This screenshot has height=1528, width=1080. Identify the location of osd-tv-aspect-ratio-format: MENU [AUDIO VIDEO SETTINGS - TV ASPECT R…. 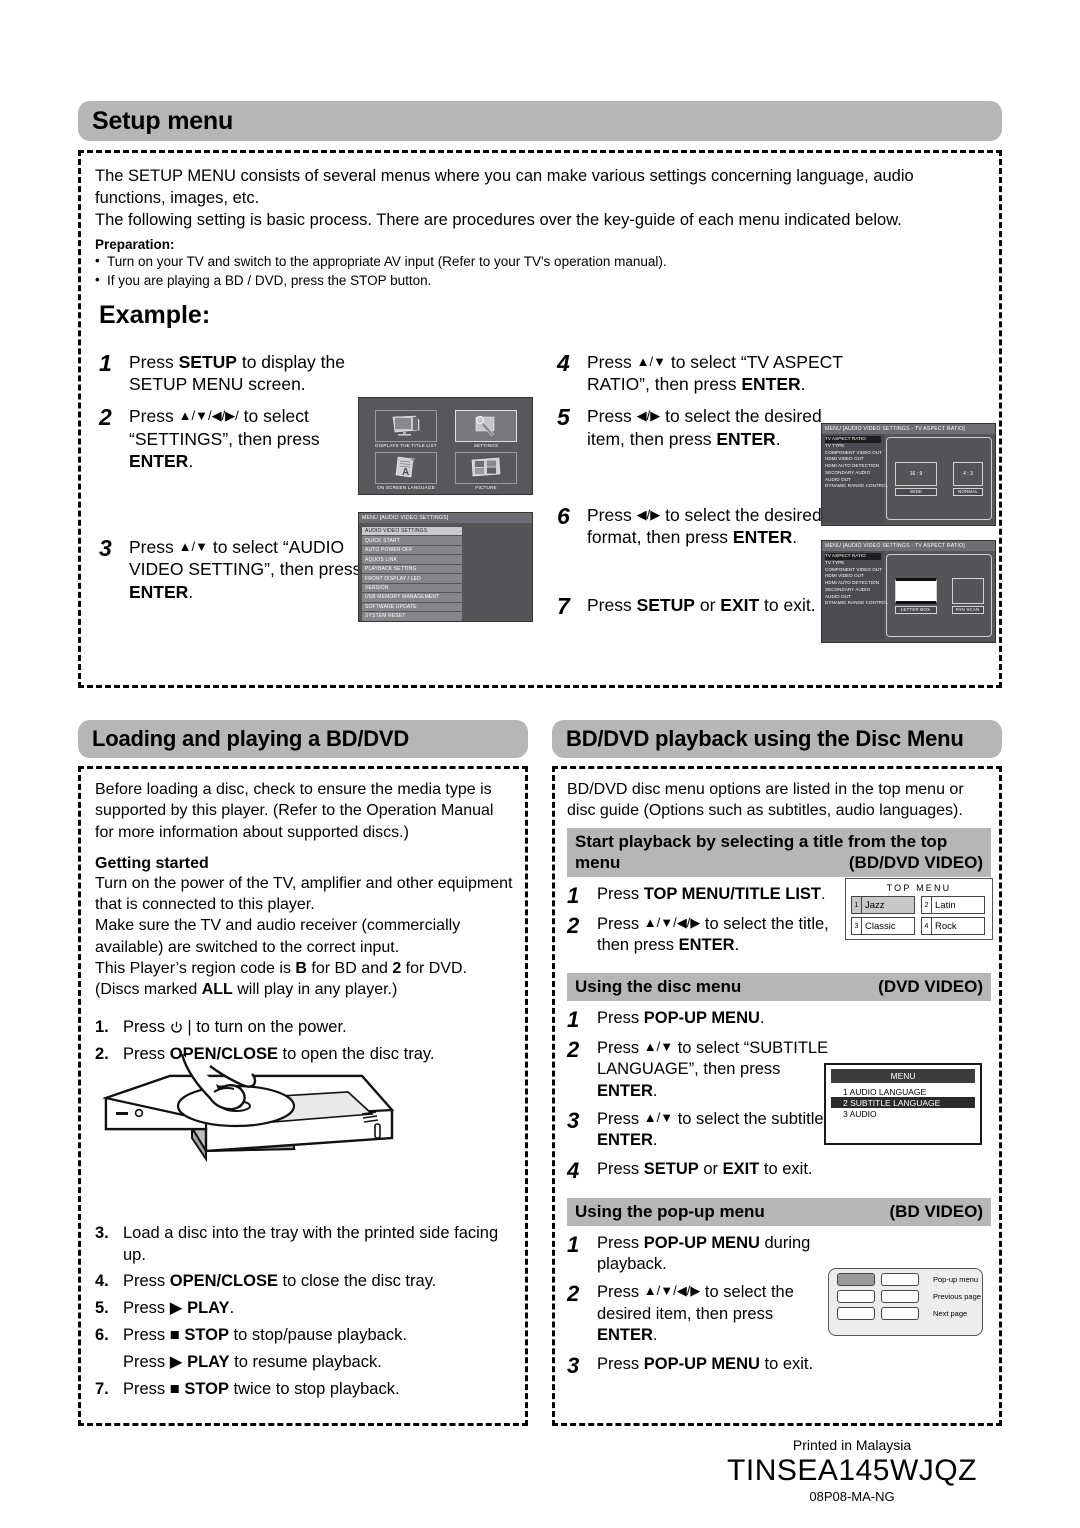
(908, 591).